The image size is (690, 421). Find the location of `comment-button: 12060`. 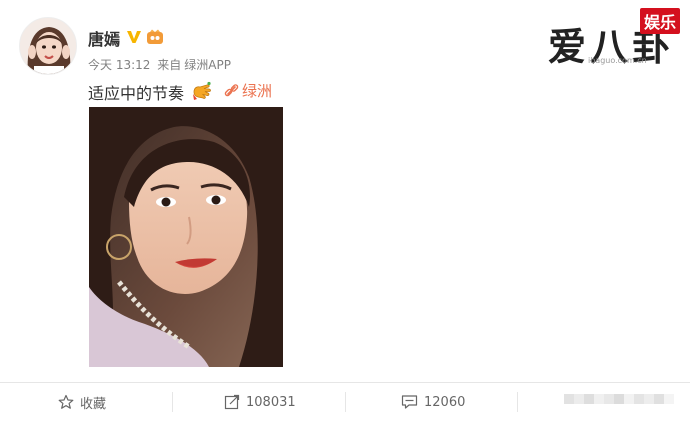

comment-button: 12060 is located at coordinates (433, 402).